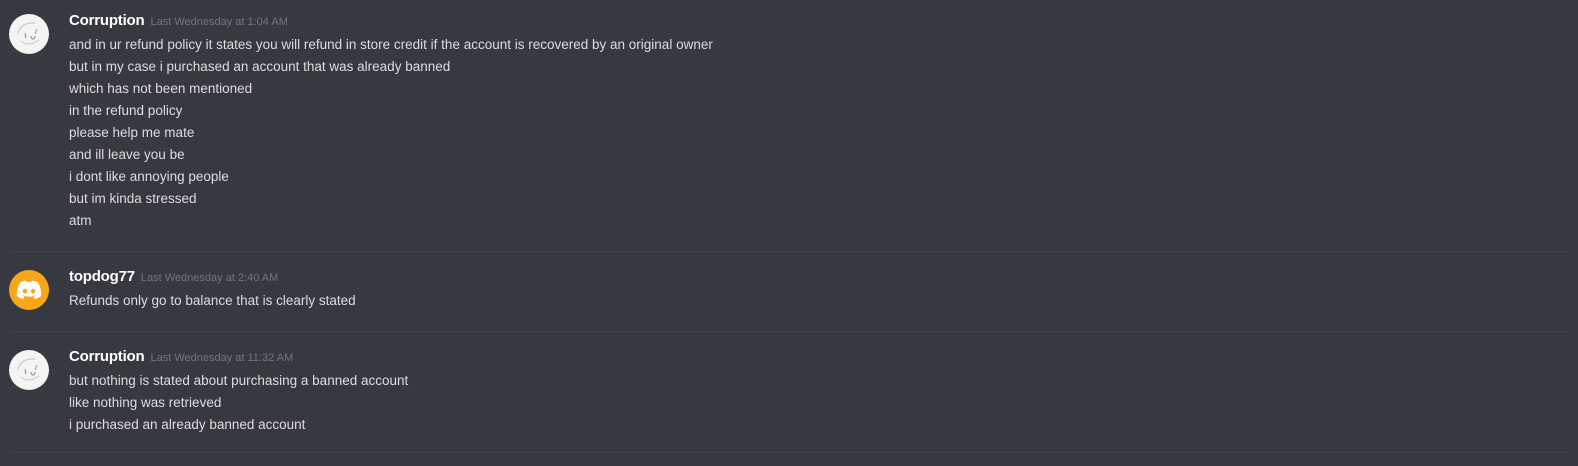 The width and height of the screenshot is (1578, 466). I want to click on timestamp: Last Wednesday at 2:40 AM, so click(209, 278).